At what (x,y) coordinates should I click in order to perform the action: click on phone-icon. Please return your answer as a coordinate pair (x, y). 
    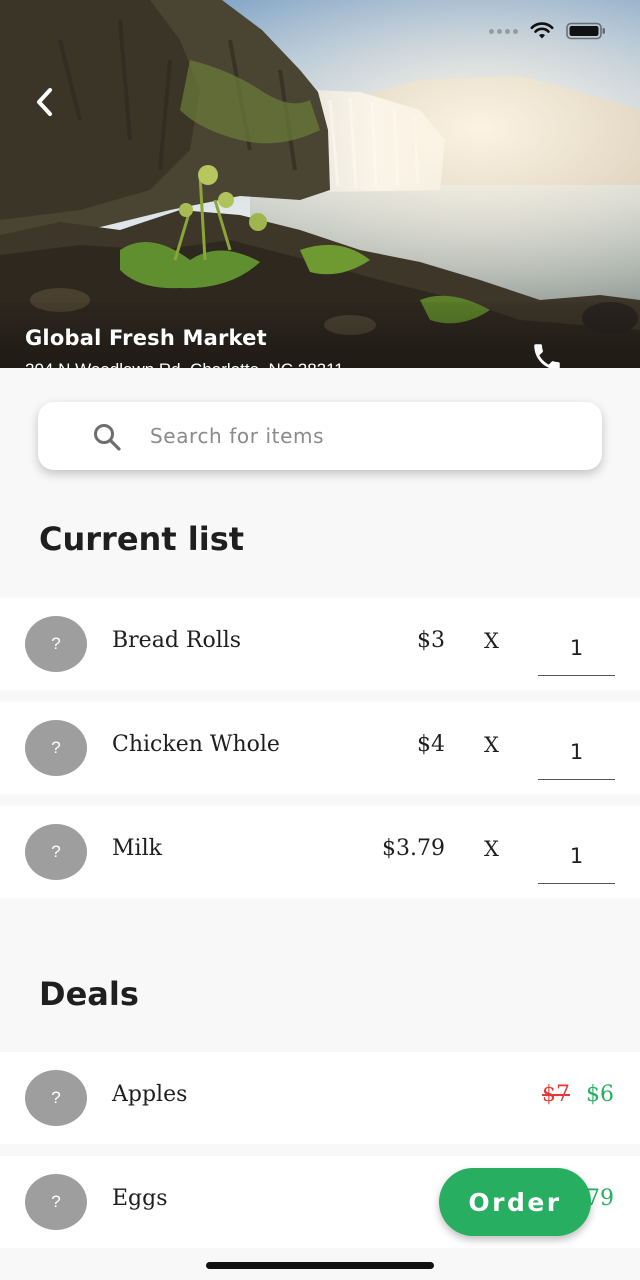
    Looking at the image, I should click on (547, 356).